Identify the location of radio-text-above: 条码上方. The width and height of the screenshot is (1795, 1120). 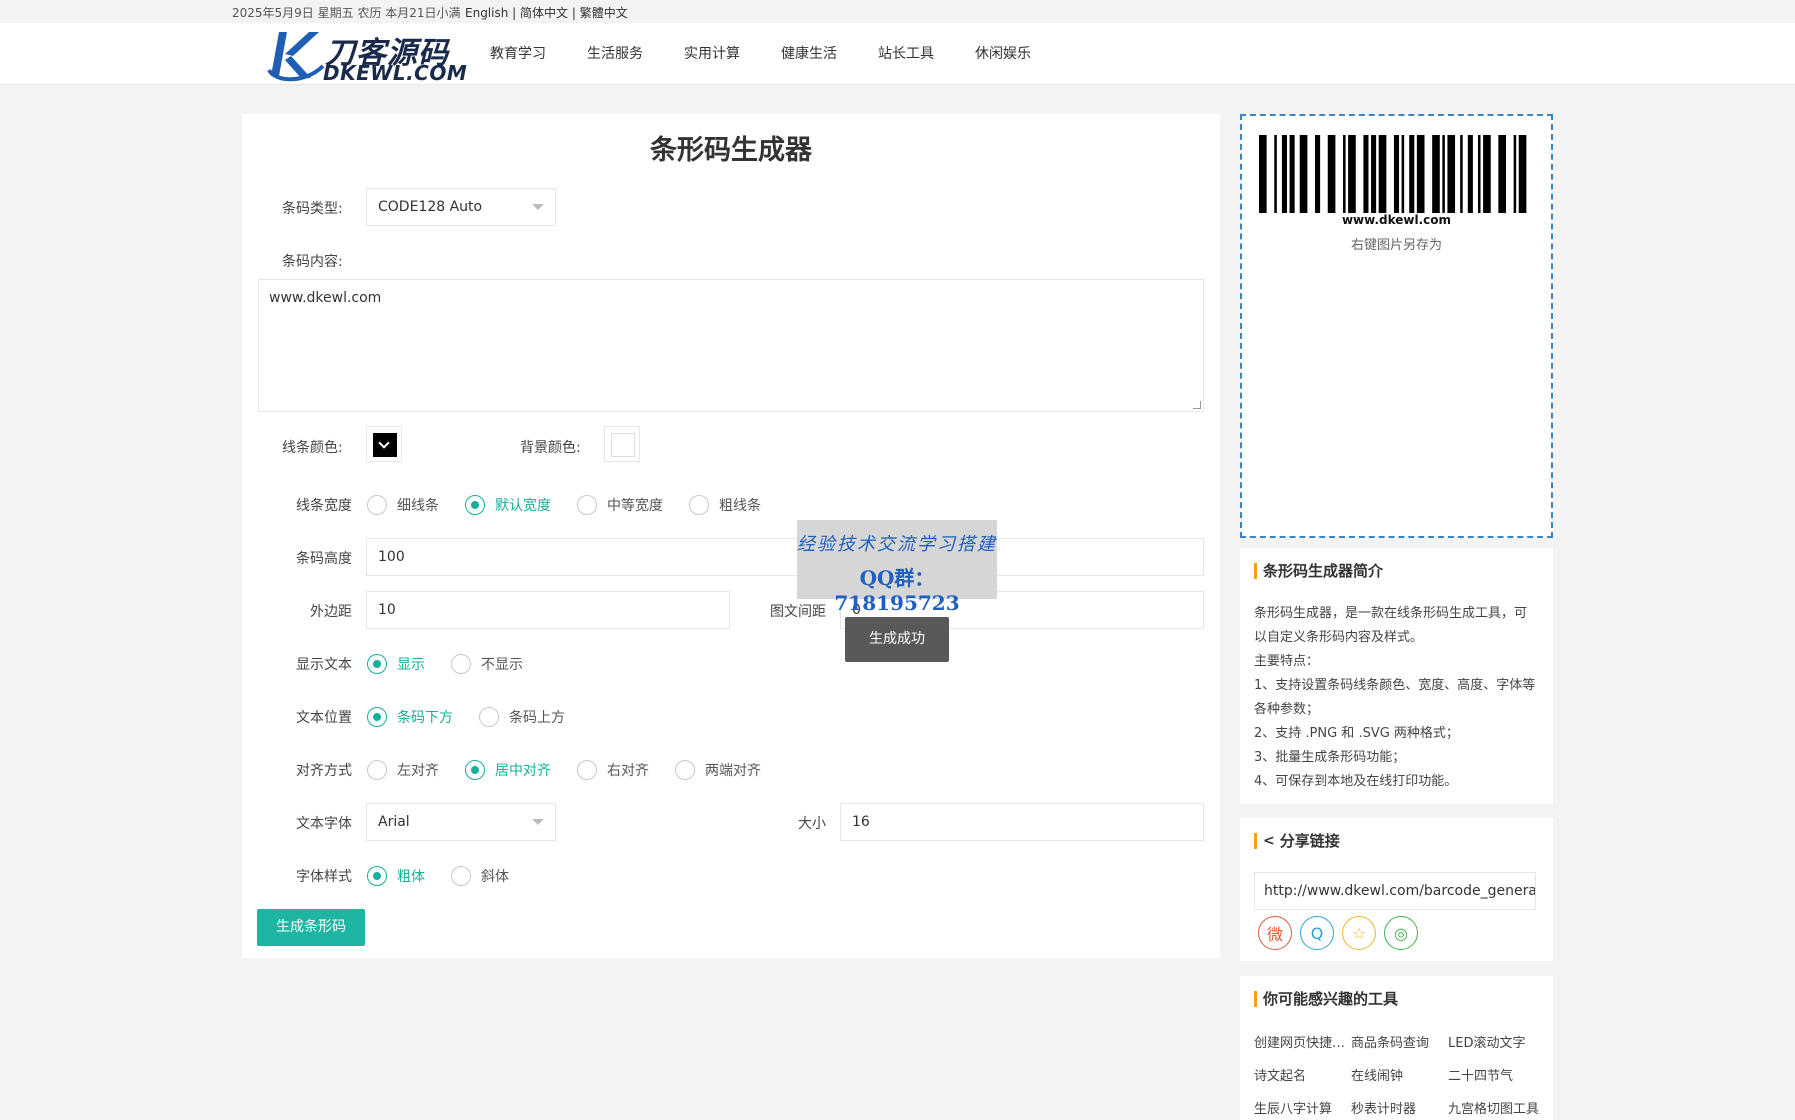
(522, 717).